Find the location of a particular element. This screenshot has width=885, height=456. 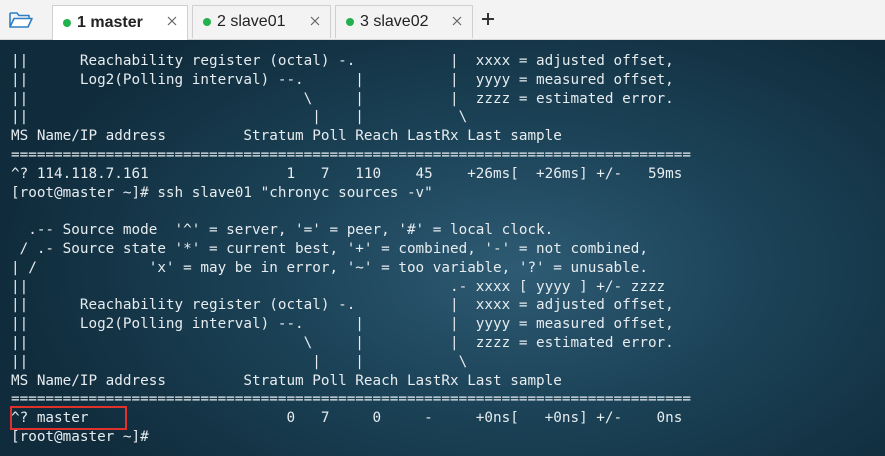

tab-label: 1 master is located at coordinates (110, 22).